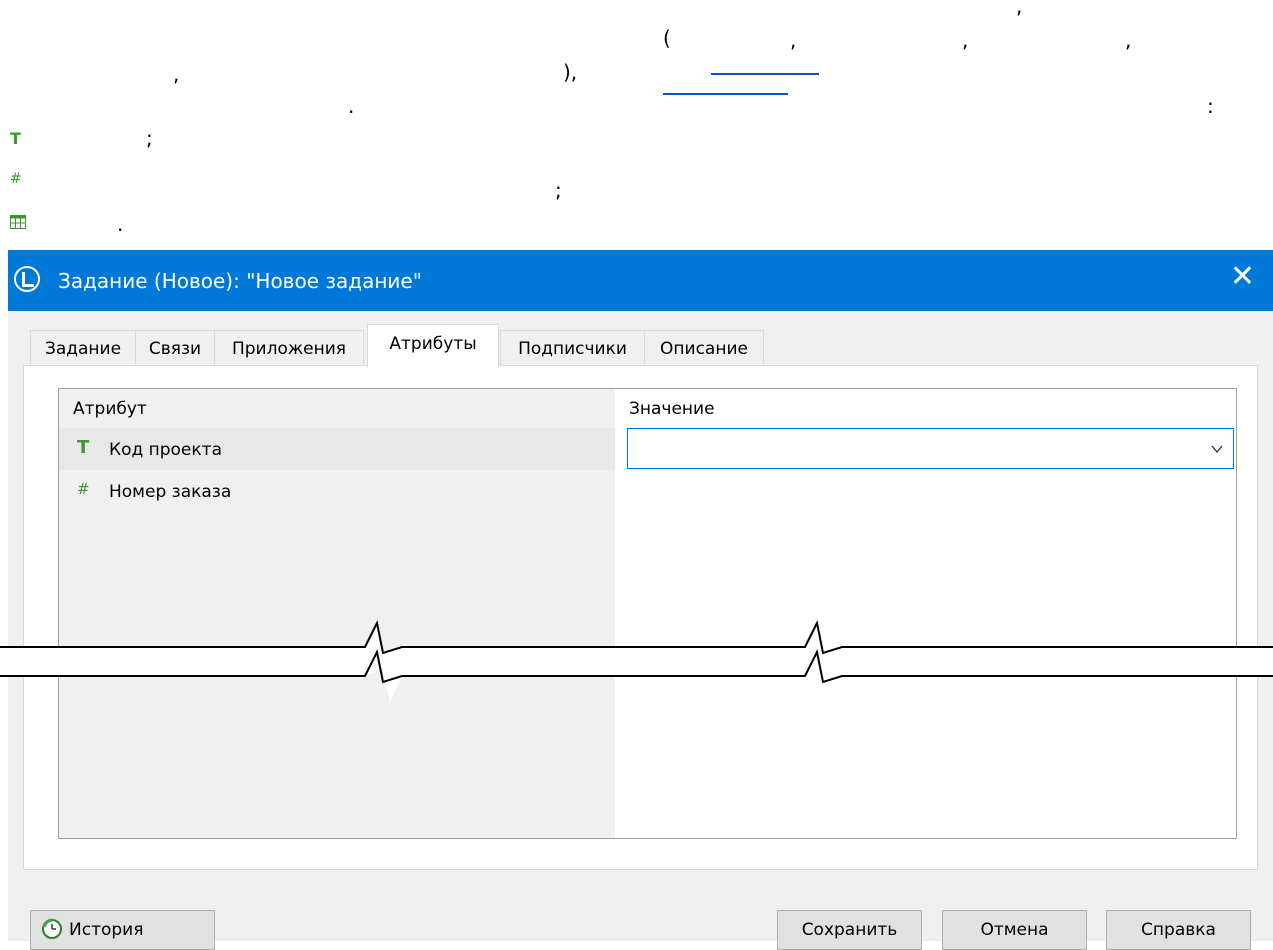 The width and height of the screenshot is (1273, 950). What do you see at coordinates (240, 281) in the screenshot?
I see `dialog-title: Задание (Новое): "Новое задание"` at bounding box center [240, 281].